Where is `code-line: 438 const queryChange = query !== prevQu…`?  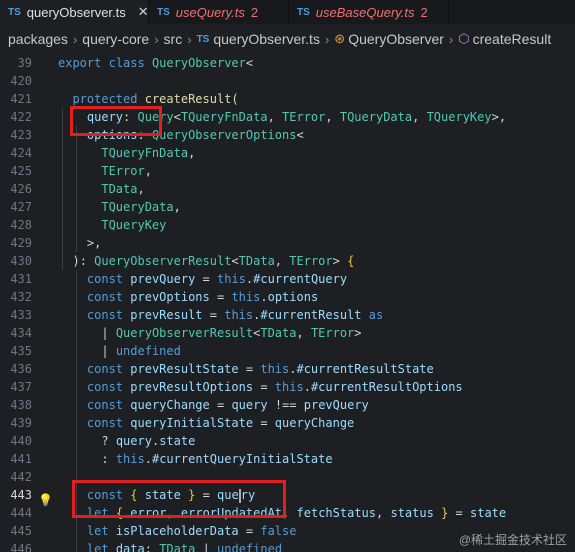 code-line: 438 const queryChange = query !== prevQu… is located at coordinates (287, 405).